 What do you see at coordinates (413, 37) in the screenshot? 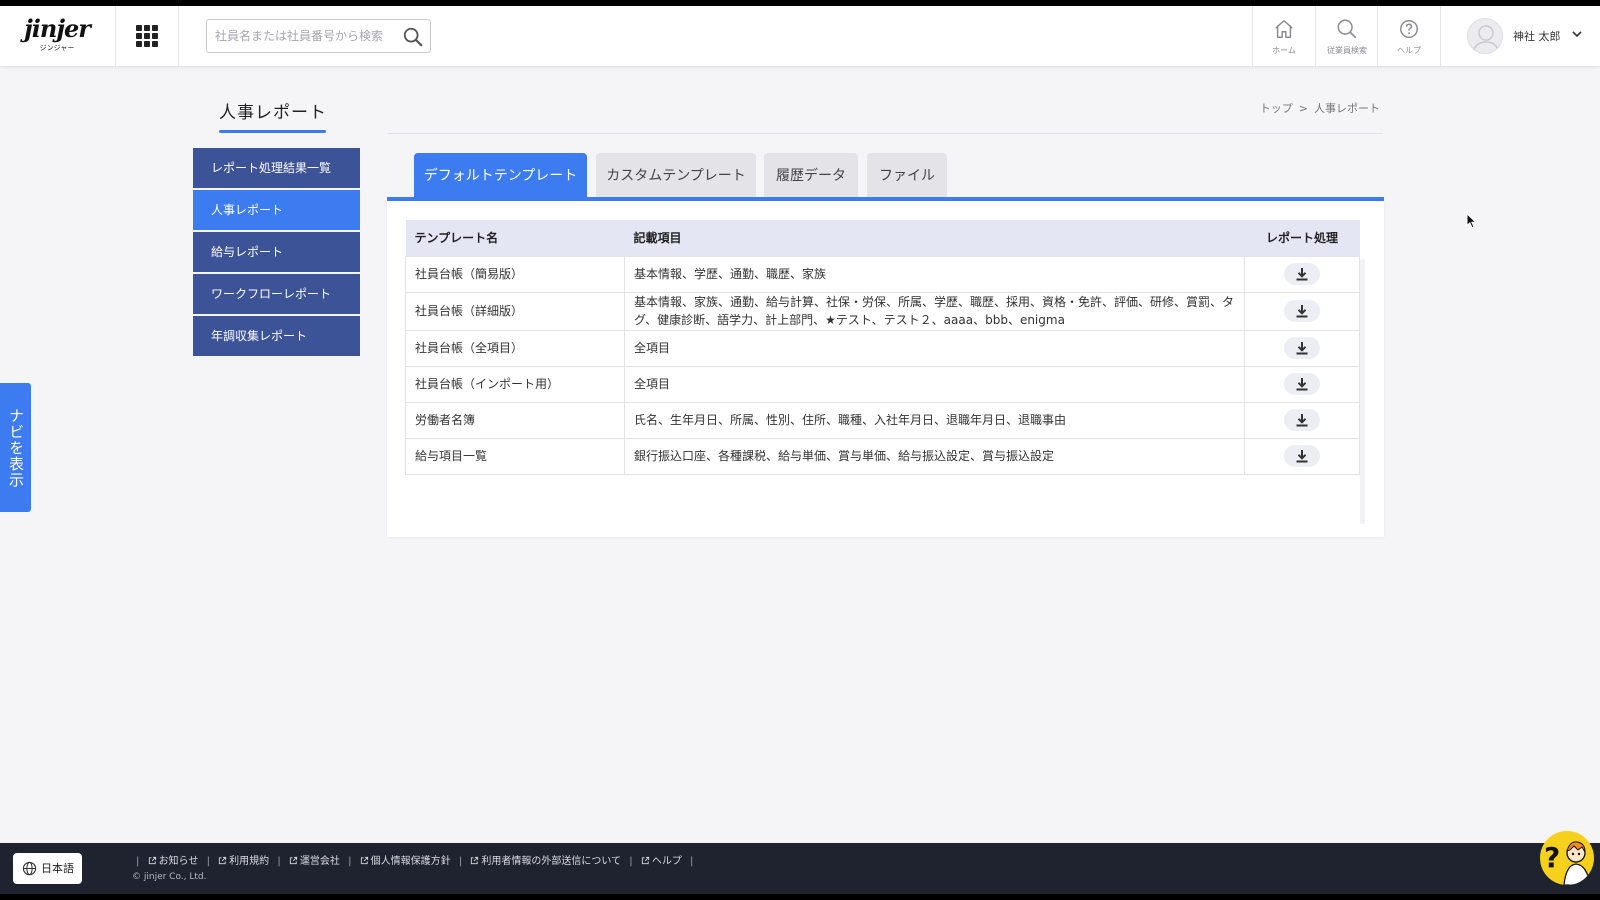
I see `search-icon` at bounding box center [413, 37].